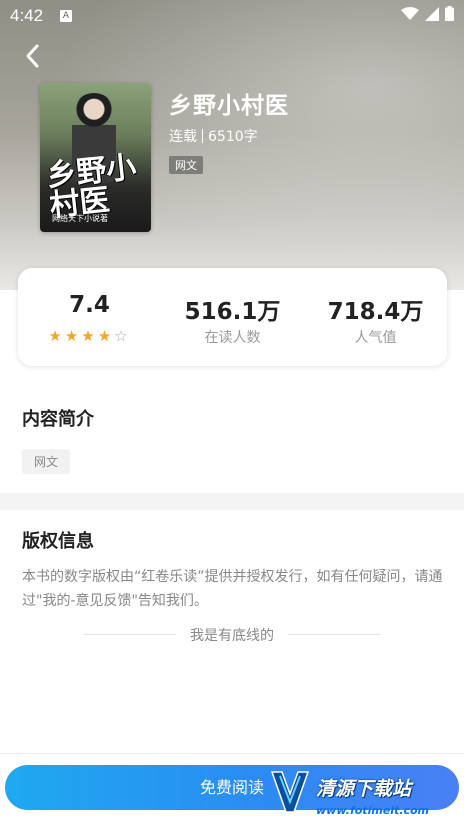  I want to click on section-divider, so click(232, 501).